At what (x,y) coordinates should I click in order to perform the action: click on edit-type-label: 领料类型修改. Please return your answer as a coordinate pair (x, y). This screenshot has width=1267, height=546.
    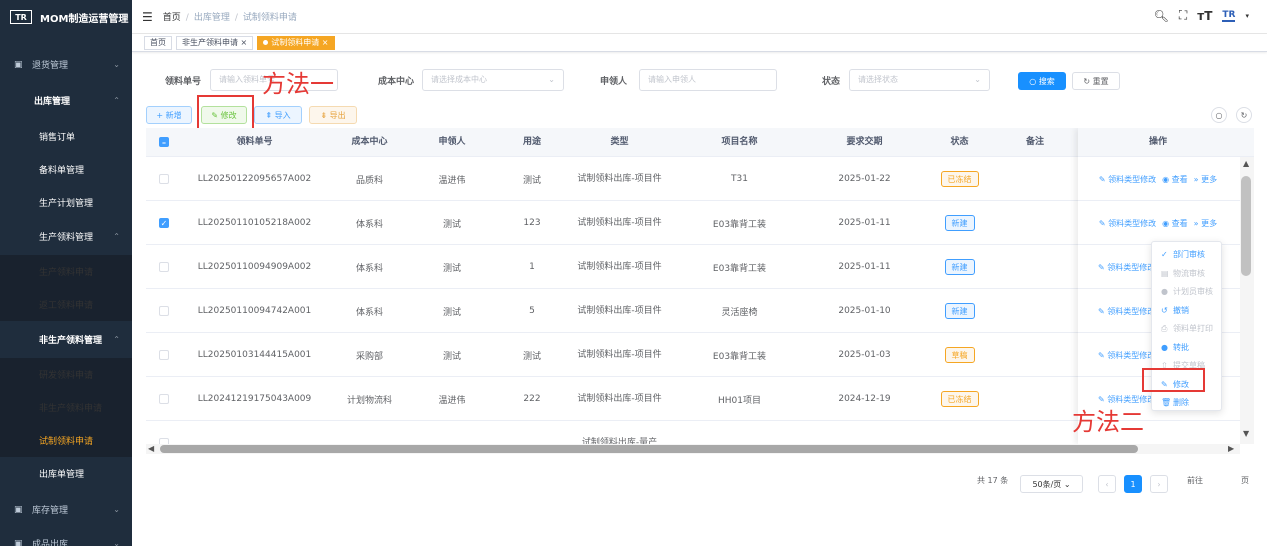
    Looking at the image, I should click on (1132, 223).